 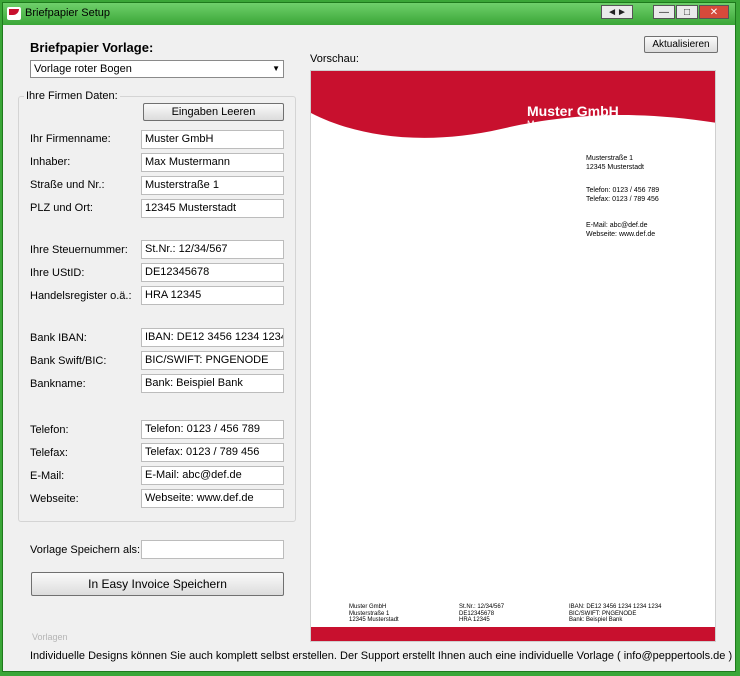 What do you see at coordinates (79, 250) in the screenshot?
I see `field-label-tax-number: Ihre Steuernummer:` at bounding box center [79, 250].